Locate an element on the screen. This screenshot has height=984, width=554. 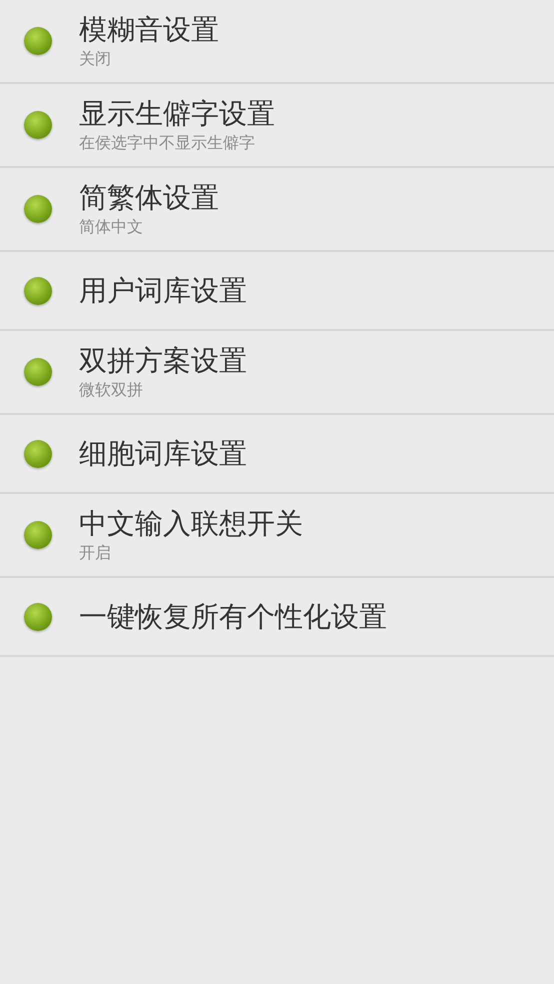
settings-row: 模糊音设置 关闭 is located at coordinates (277, 42).